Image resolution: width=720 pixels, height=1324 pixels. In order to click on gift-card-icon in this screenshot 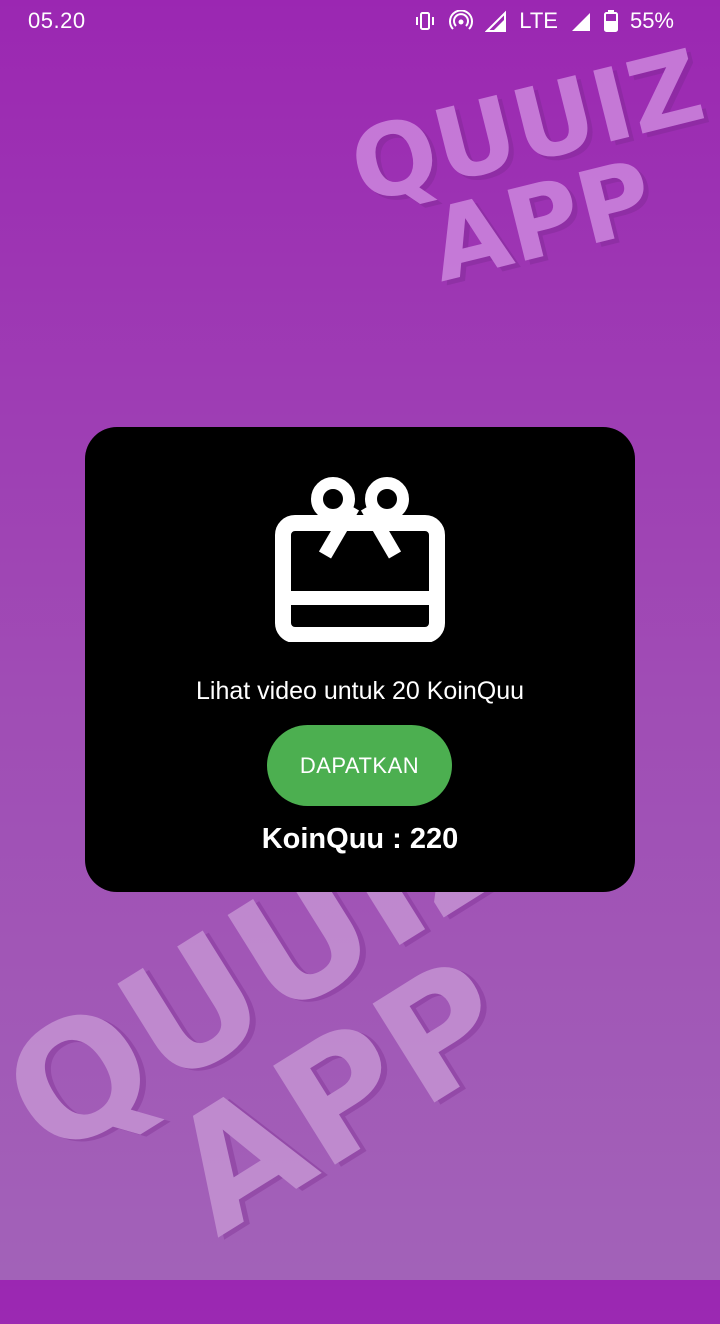, I will do `click(360, 560)`.